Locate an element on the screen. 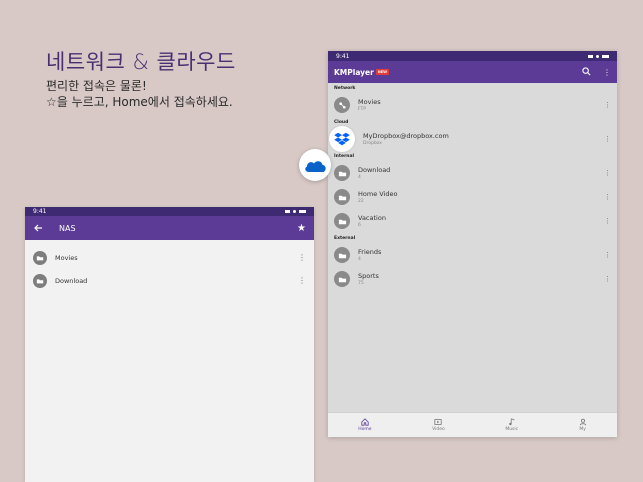  nav-tab-home: Home is located at coordinates (365, 425).